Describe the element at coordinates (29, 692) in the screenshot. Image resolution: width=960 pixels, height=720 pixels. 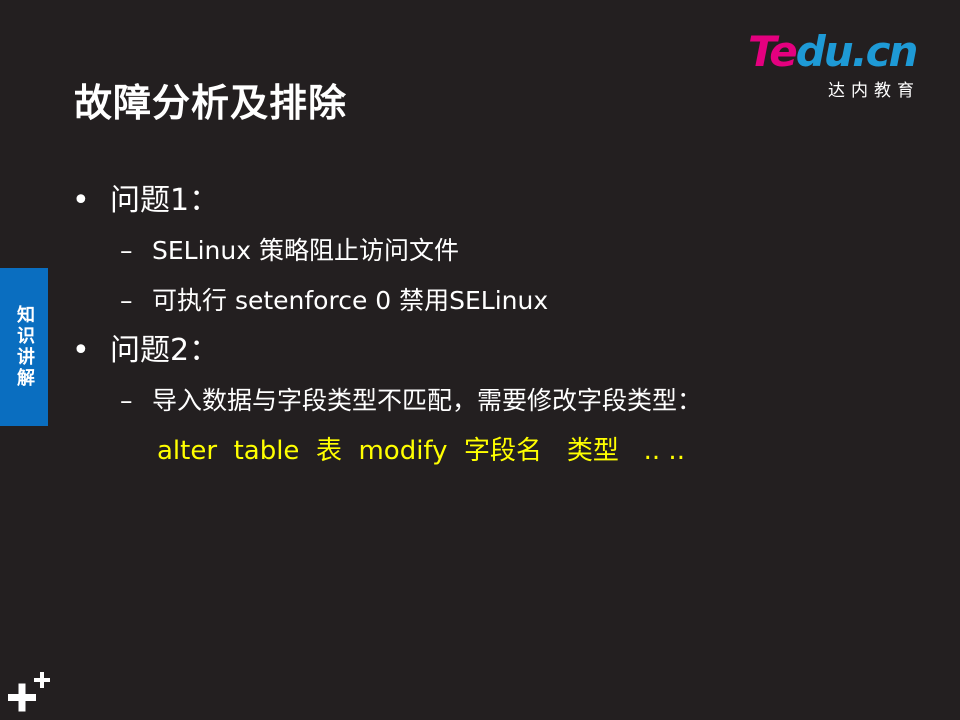
I see `plus-plus-icon` at that location.